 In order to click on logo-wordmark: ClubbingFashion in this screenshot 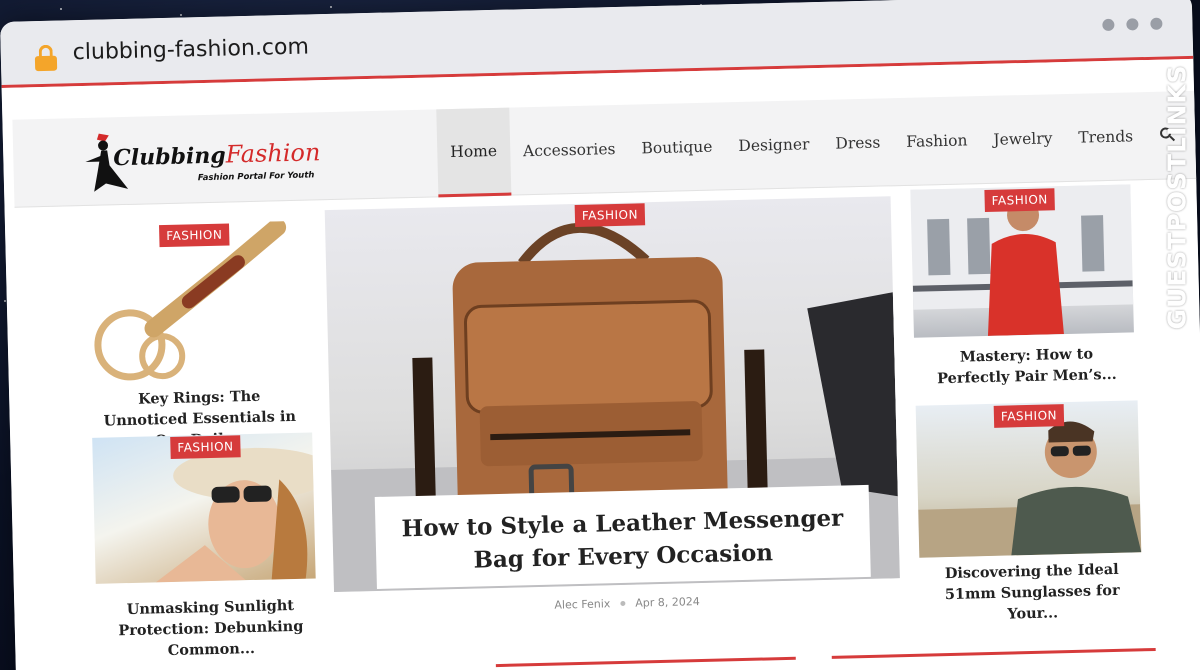, I will do `click(217, 154)`.